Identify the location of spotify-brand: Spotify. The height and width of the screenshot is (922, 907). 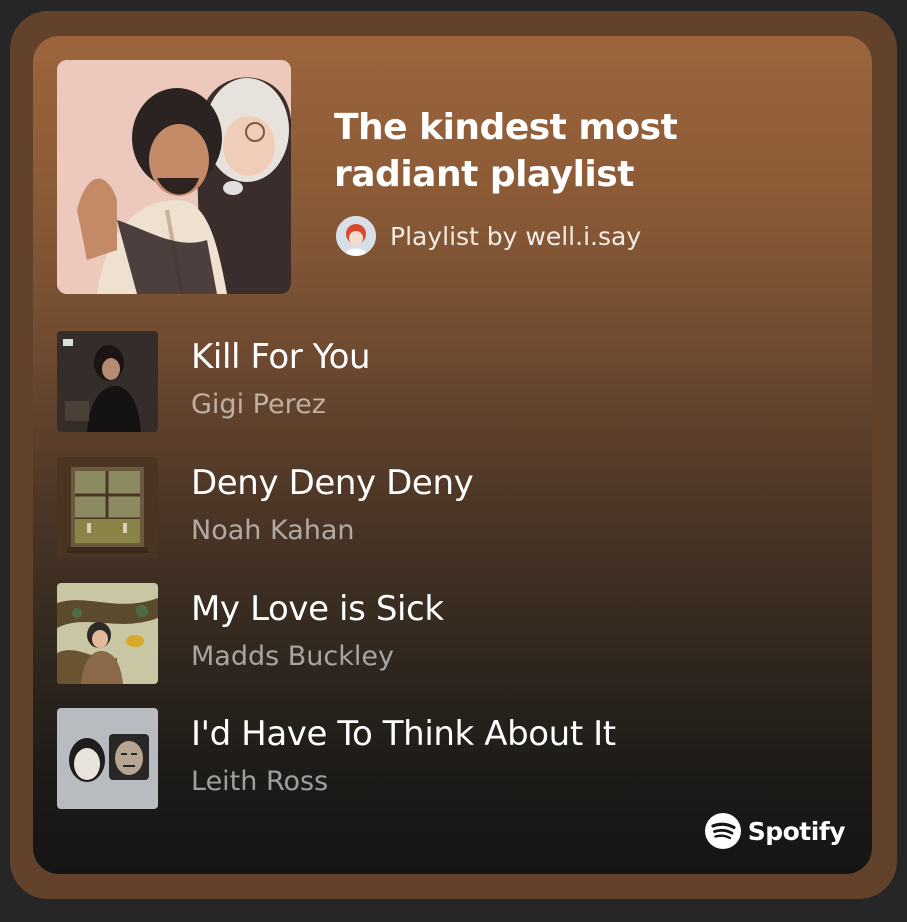
(775, 831).